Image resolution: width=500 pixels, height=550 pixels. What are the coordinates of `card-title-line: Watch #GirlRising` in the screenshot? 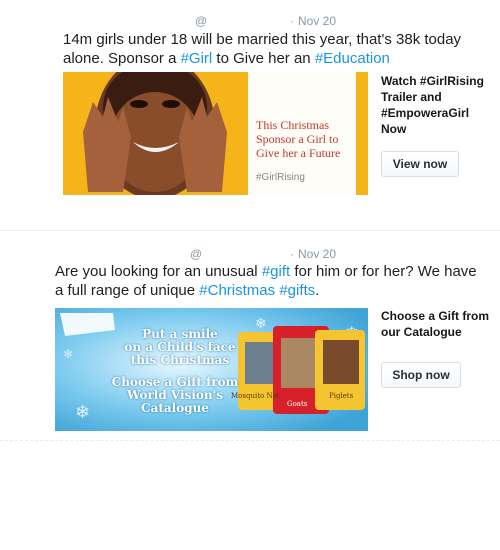 It's located at (432, 81).